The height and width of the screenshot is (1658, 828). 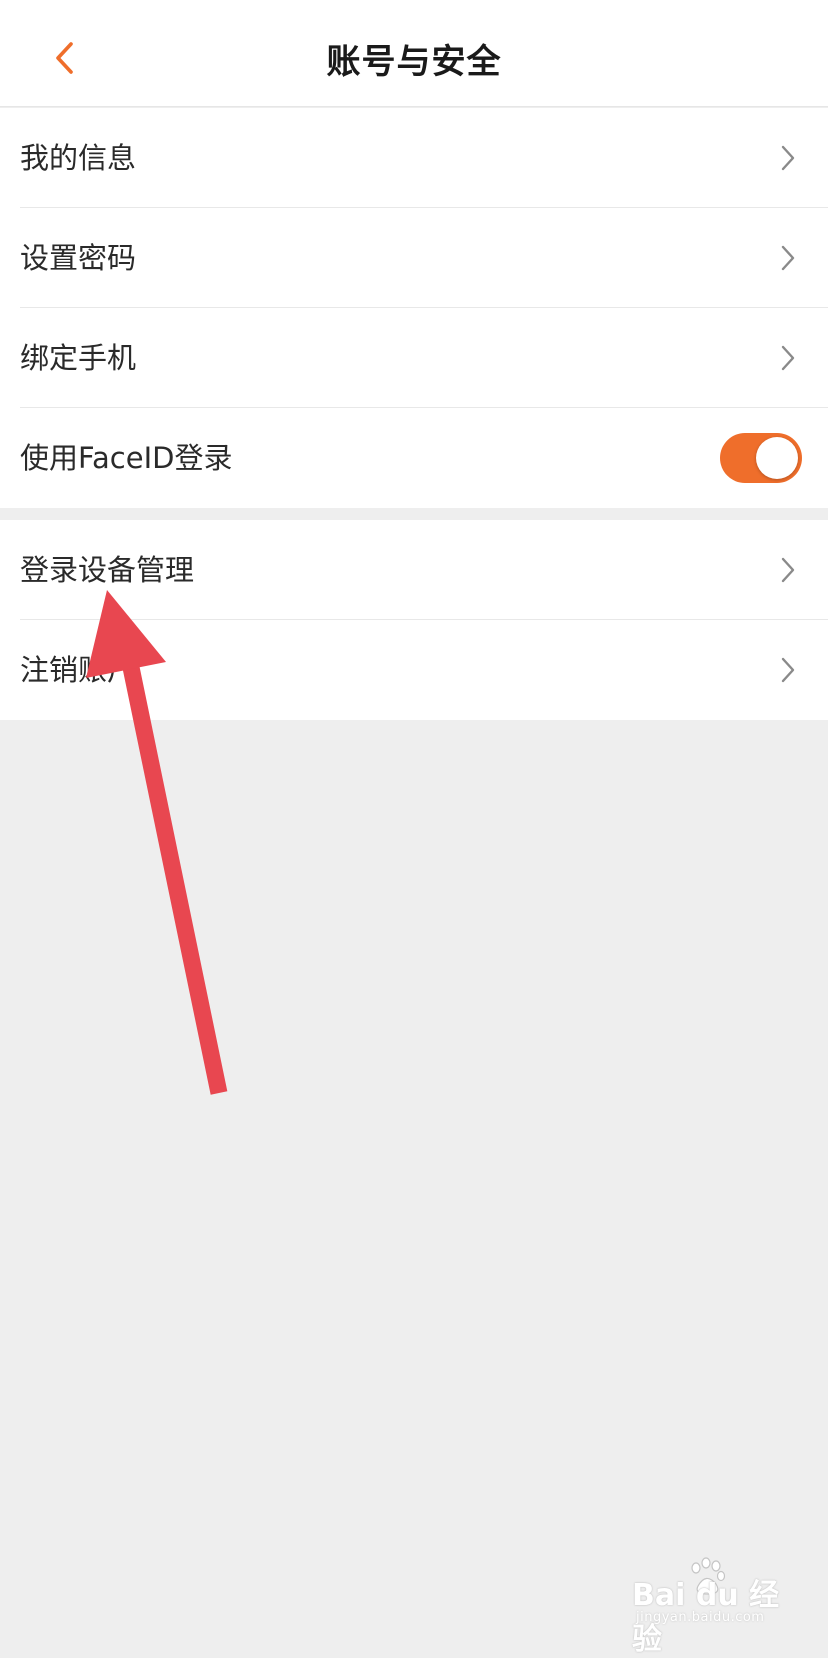 What do you see at coordinates (414, 458) in the screenshot?
I see `settings-row-faceid-login: 使用FaceID登录` at bounding box center [414, 458].